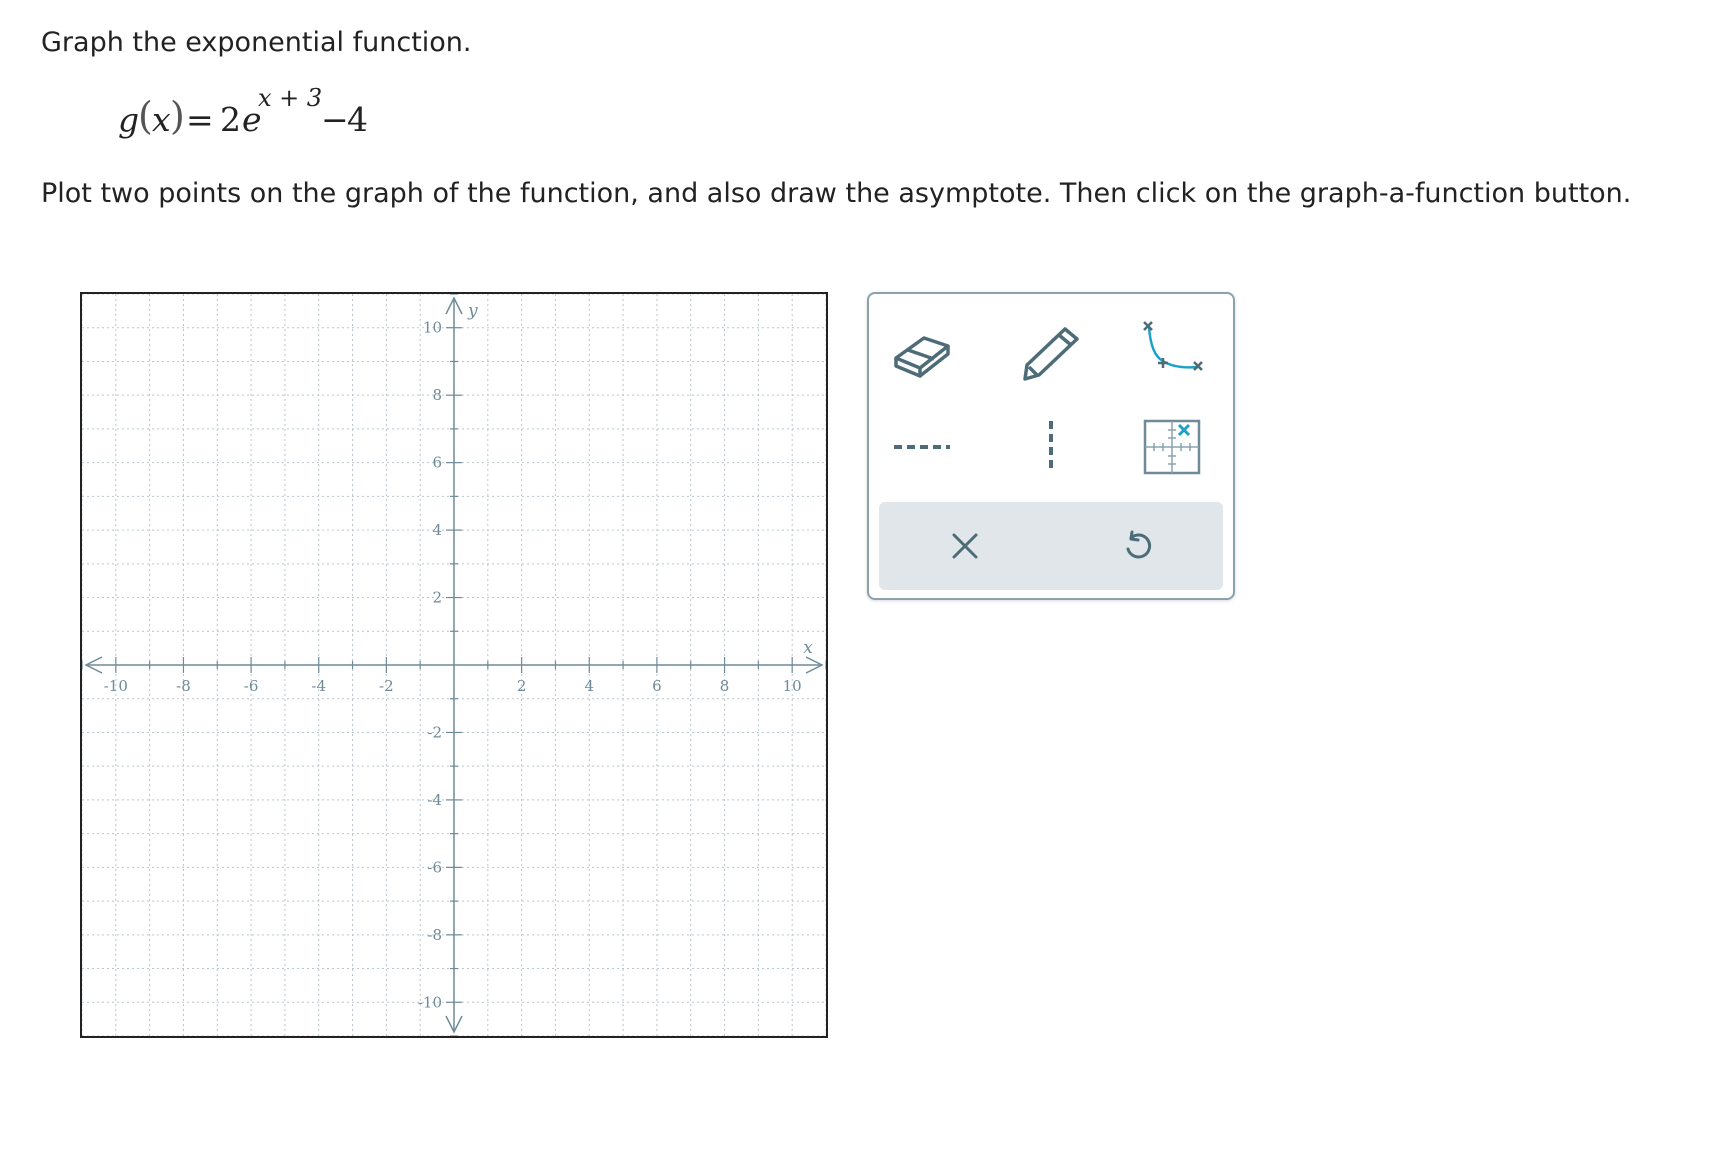 The height and width of the screenshot is (1160, 1710). I want to click on y-tick-label: 10, so click(432, 328).